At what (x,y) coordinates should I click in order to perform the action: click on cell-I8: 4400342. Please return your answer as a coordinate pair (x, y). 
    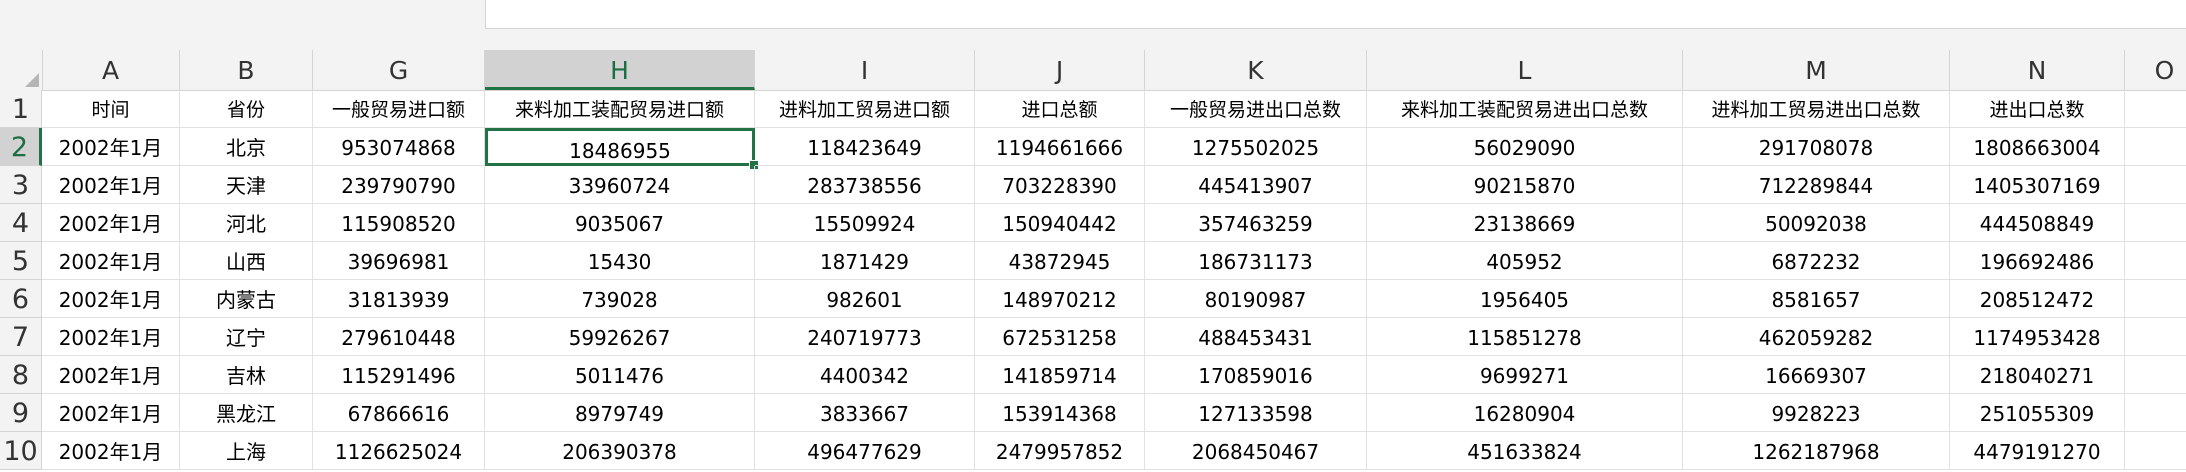
    Looking at the image, I should click on (865, 375).